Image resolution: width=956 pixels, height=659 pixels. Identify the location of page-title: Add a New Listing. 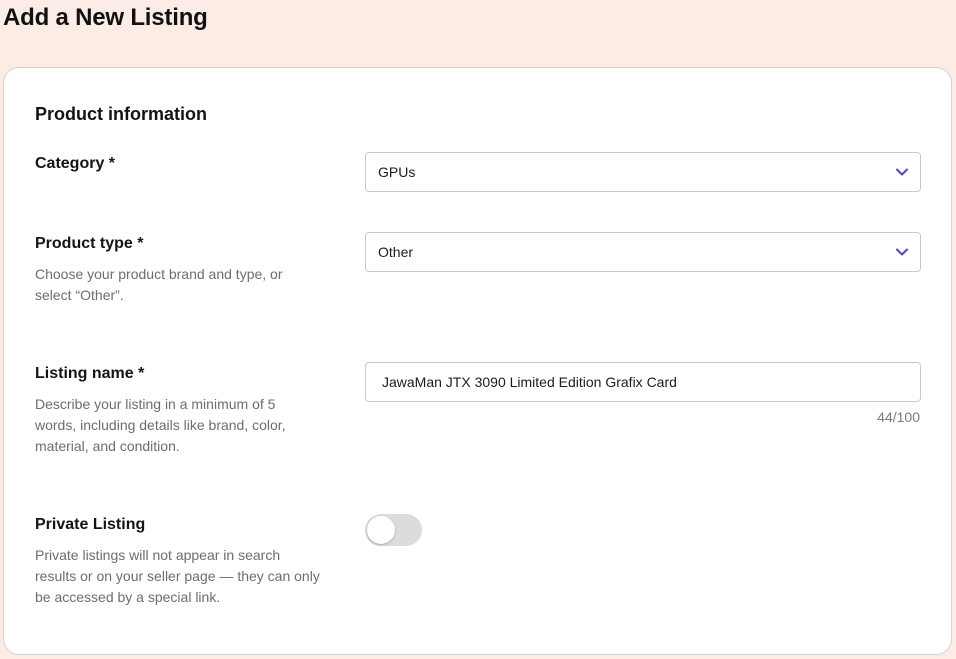
(105, 17).